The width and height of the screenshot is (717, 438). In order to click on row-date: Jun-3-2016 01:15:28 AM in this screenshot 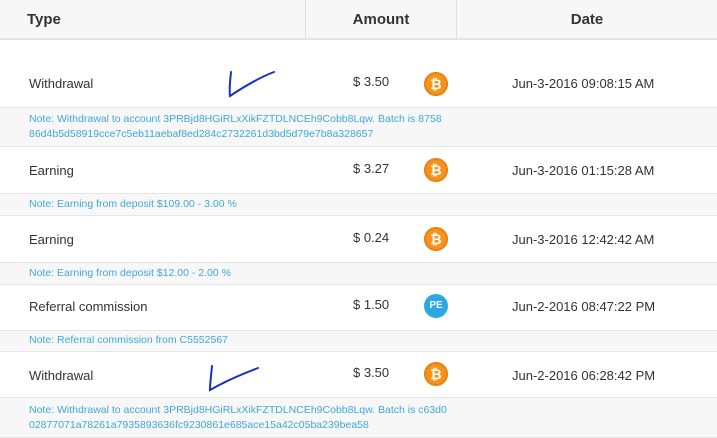, I will do `click(583, 170)`.